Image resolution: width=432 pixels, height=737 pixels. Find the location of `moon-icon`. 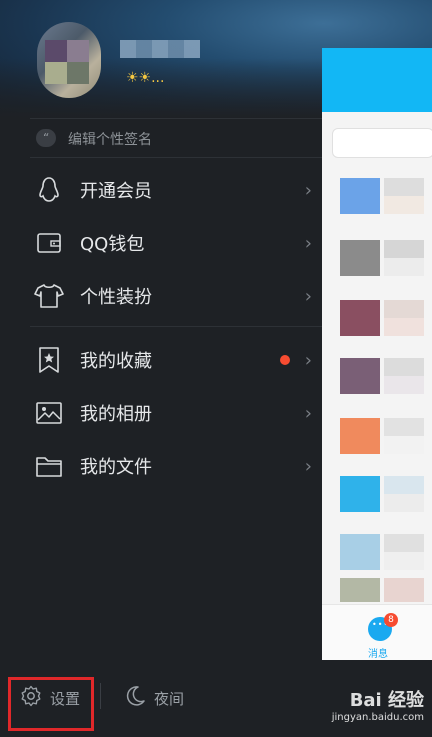

moon-icon is located at coordinates (135, 698).